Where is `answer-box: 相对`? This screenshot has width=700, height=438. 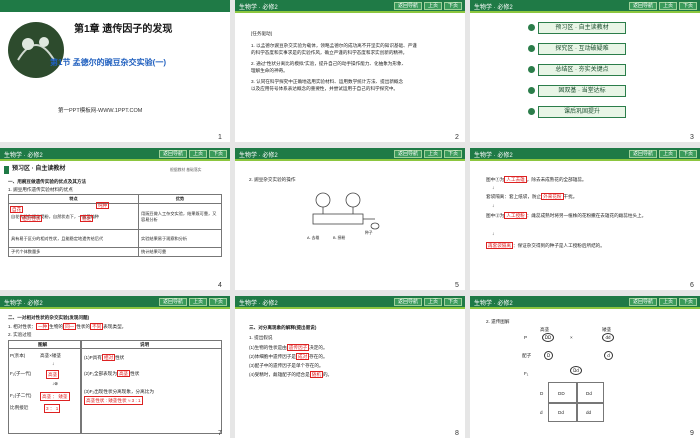
answer-box: 相对 is located at coordinates (108, 357).